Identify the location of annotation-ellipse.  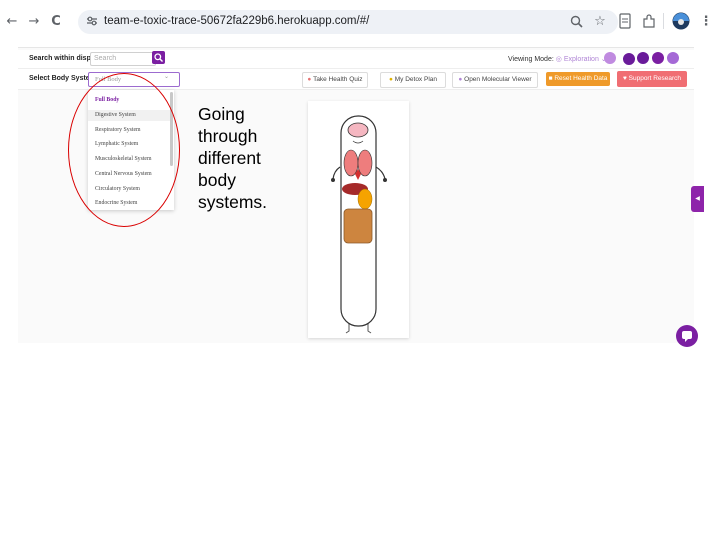
(124, 150).